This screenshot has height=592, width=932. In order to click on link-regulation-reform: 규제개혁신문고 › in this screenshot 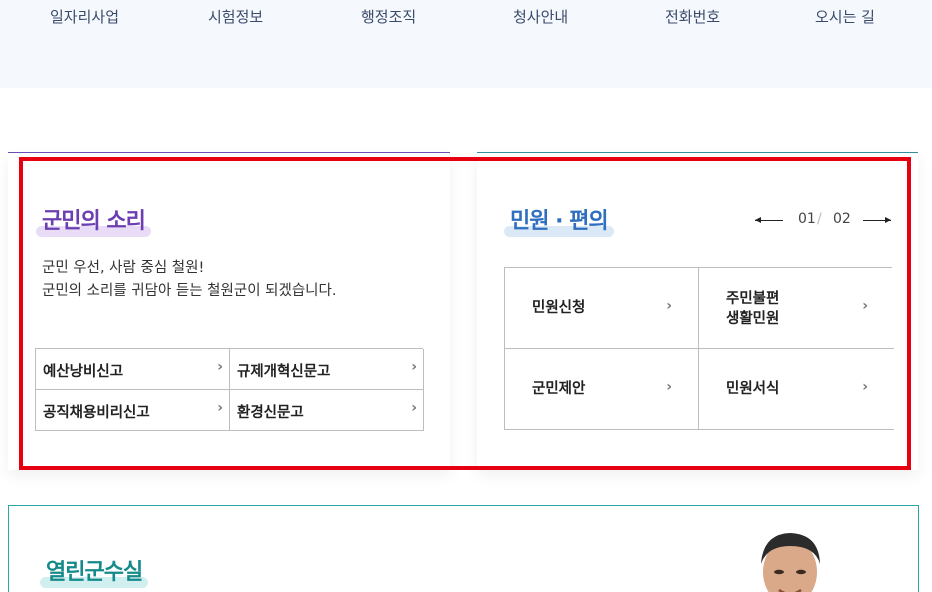, I will do `click(327, 369)`.